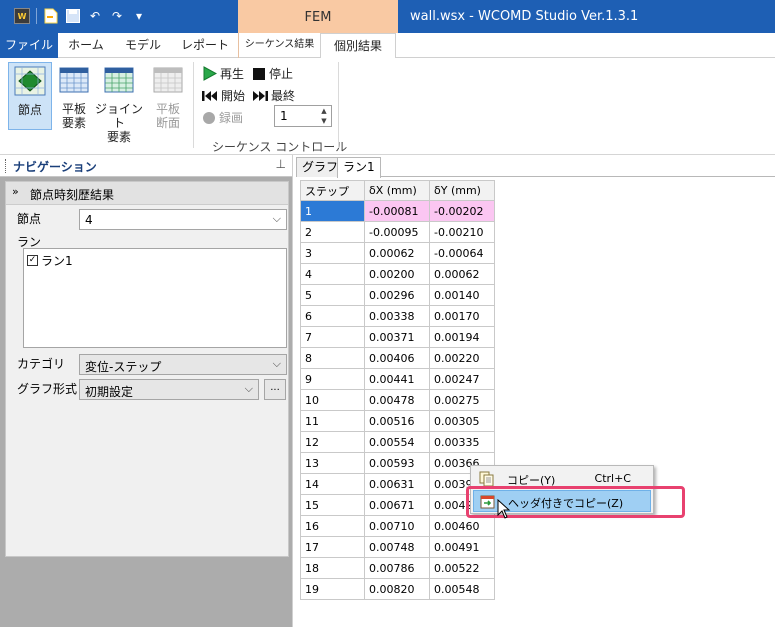  What do you see at coordinates (462, 337) in the screenshot?
I see `cell-dy: 0.00194` at bounding box center [462, 337].